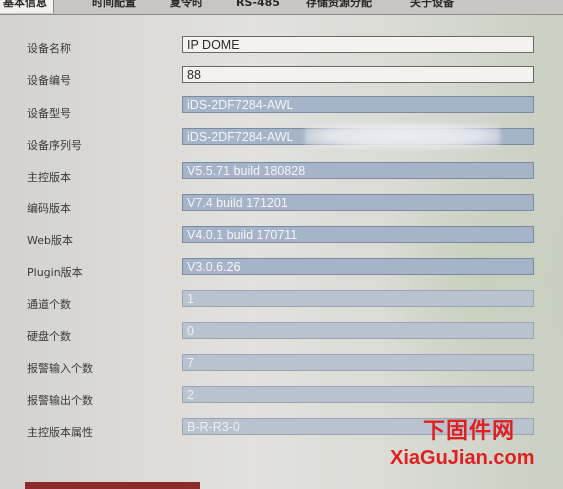 The height and width of the screenshot is (489, 563). What do you see at coordinates (281, 7) in the screenshot?
I see `tab-bar: 基本信息 时间配置 夏令时 RS-485 存储资源分配 关于设备` at bounding box center [281, 7].